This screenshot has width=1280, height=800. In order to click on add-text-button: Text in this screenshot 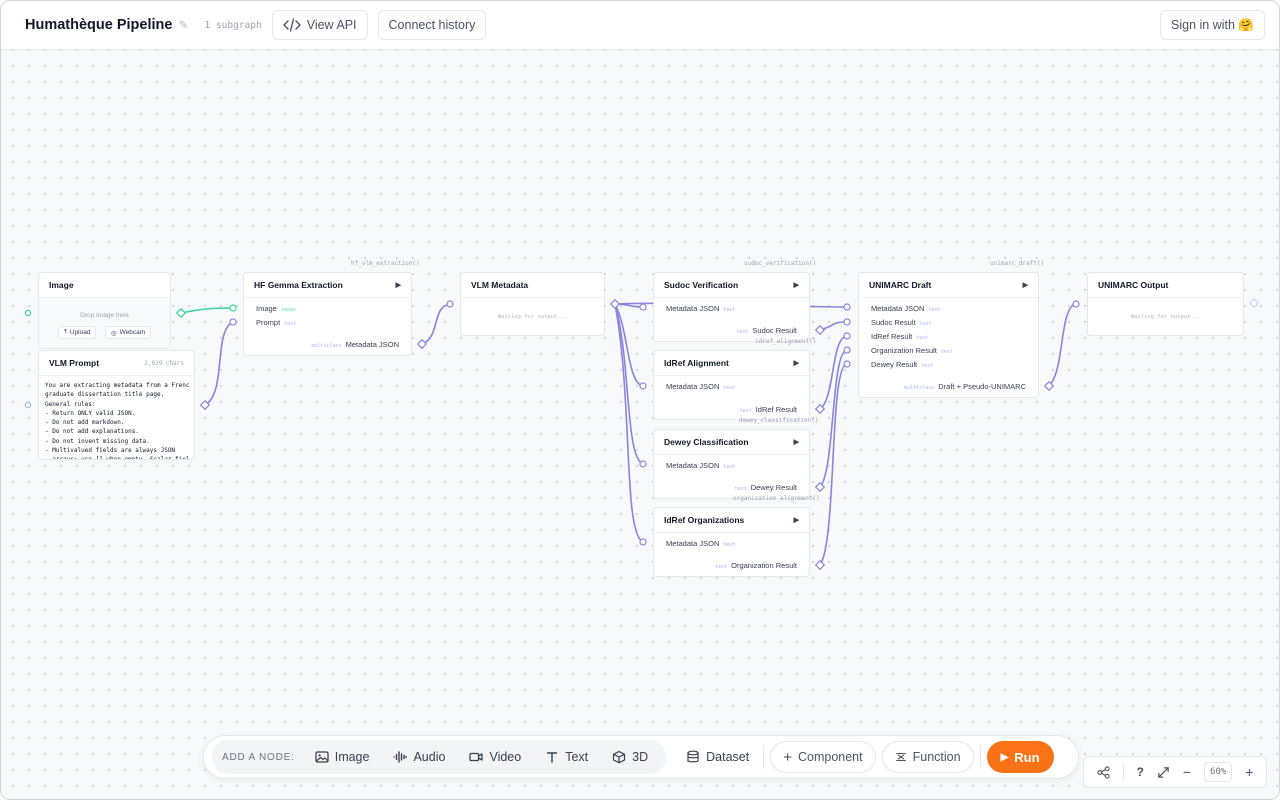, I will do `click(566, 757)`.